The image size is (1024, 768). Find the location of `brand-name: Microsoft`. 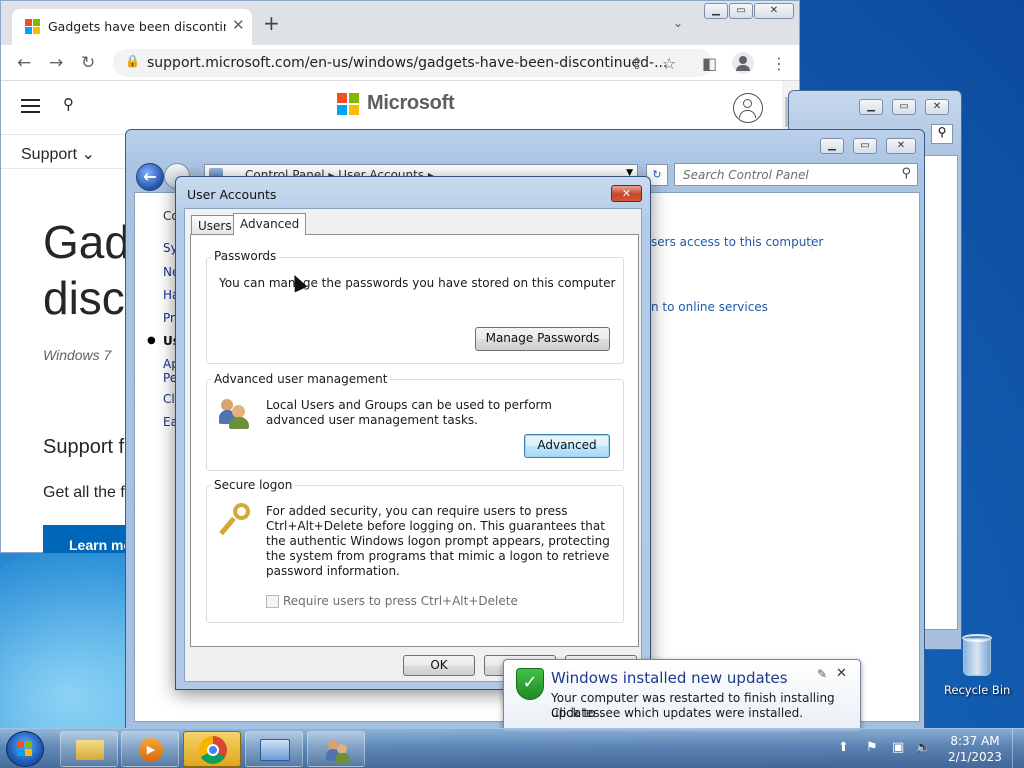

brand-name: Microsoft is located at coordinates (411, 103).